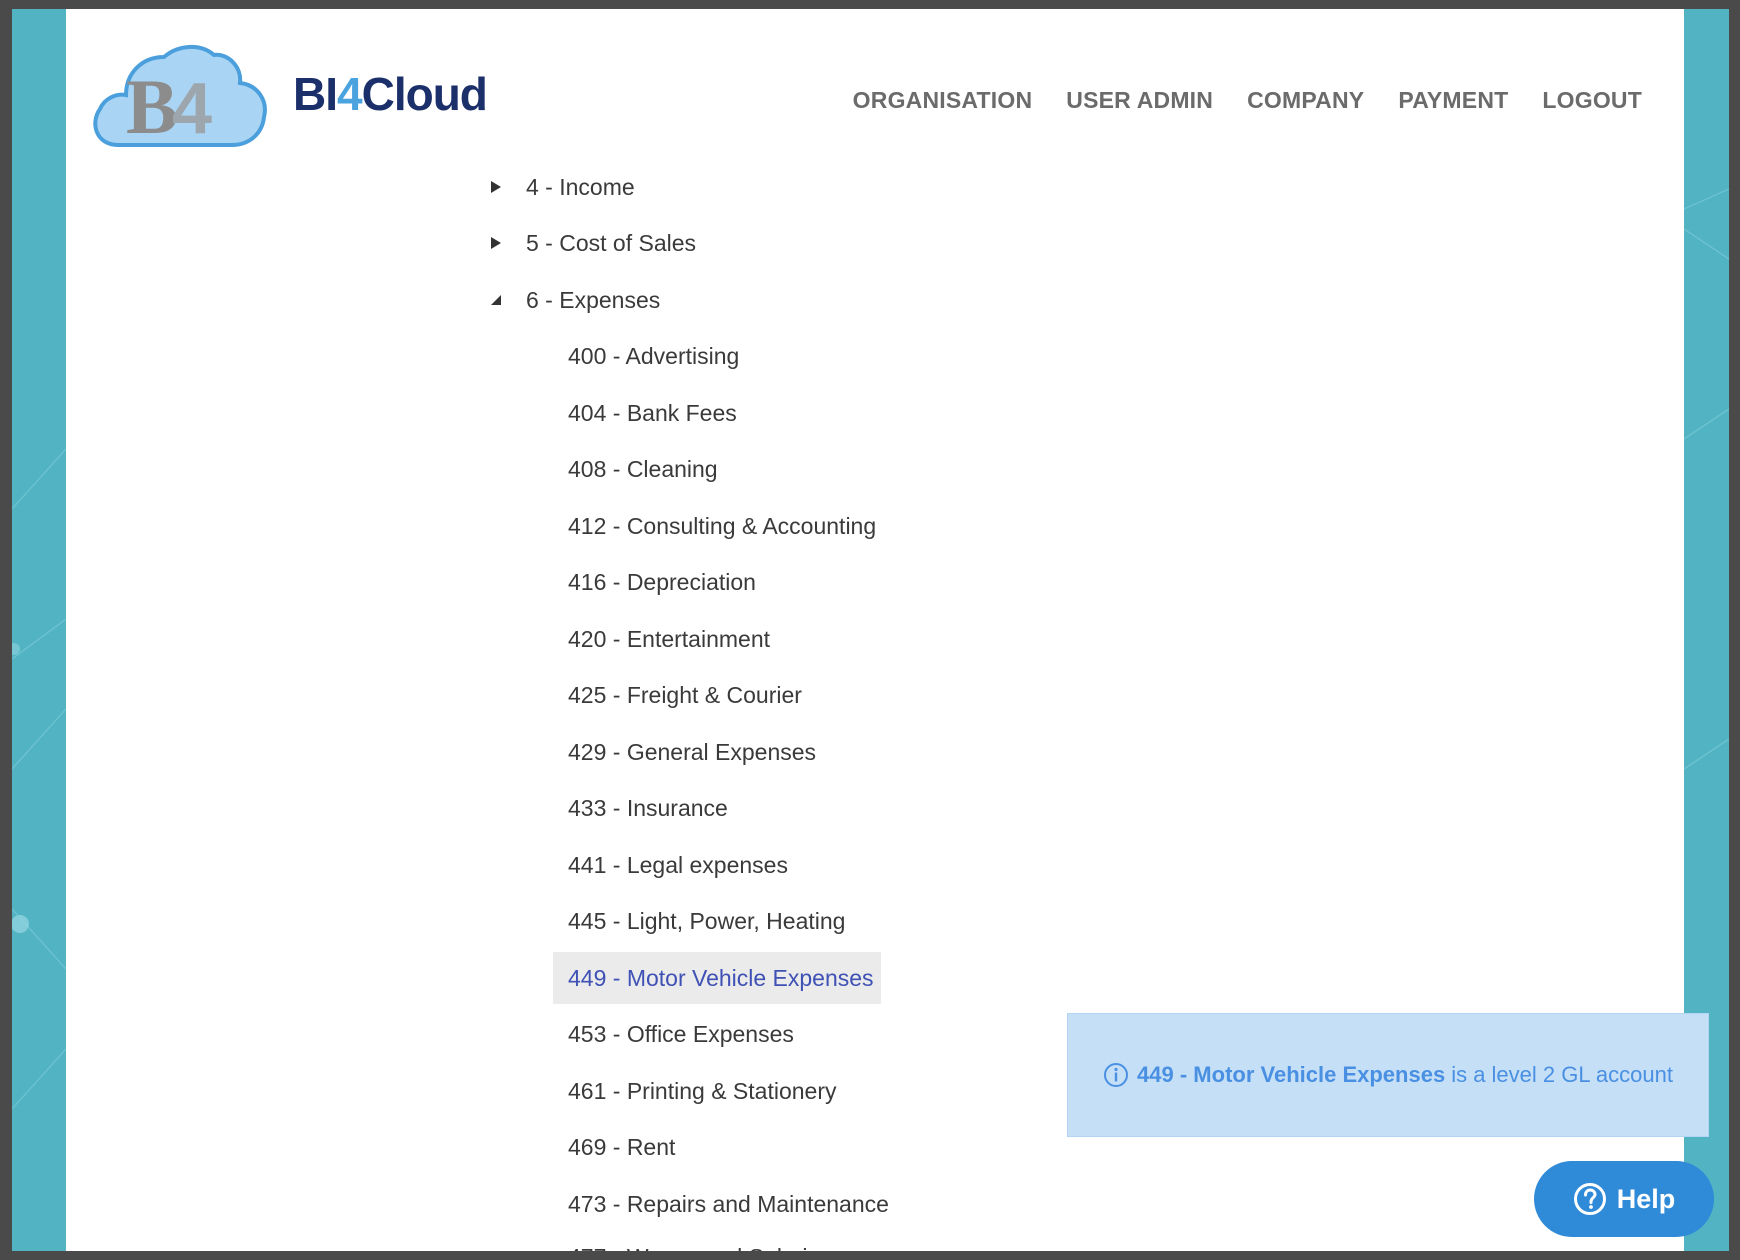 The image size is (1740, 1260). Describe the element at coordinates (728, 1204) in the screenshot. I see `tree-leaf-label: 473 - Repairs and Maintenance` at that location.